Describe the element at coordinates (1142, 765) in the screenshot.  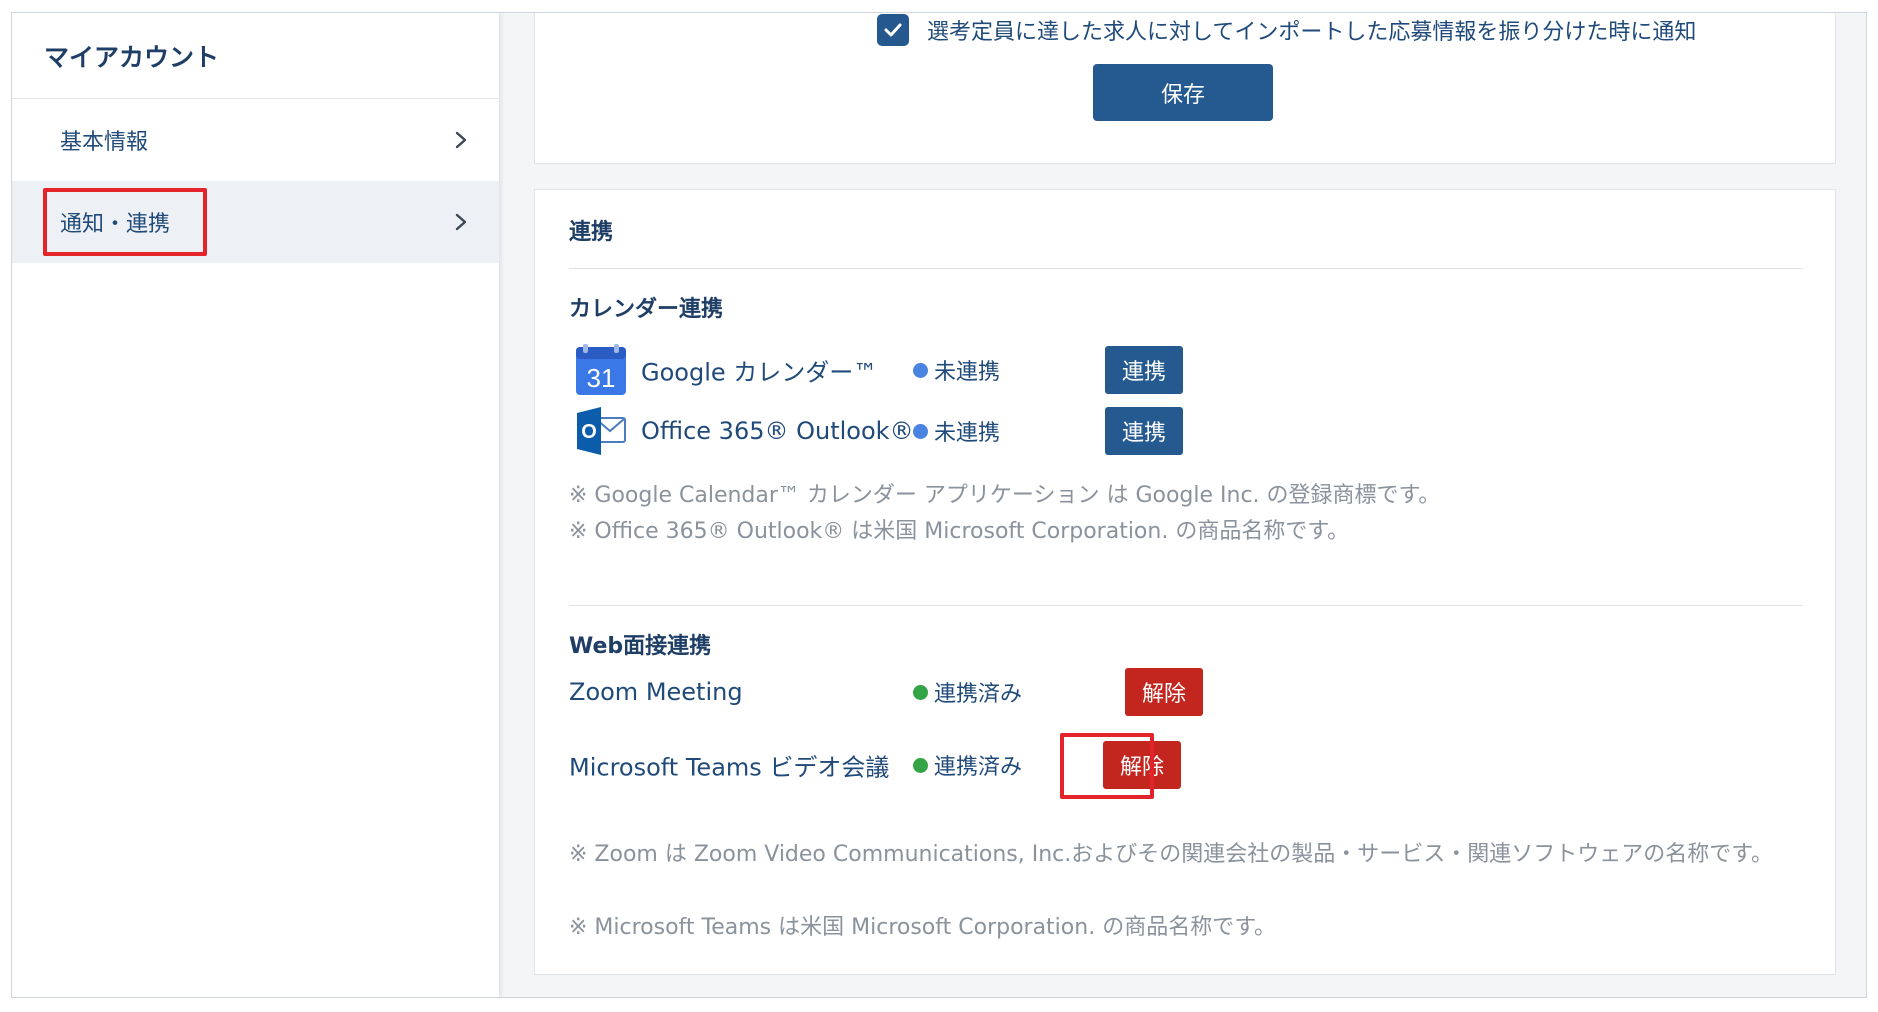
I see `disconnect-button-teams: 解除` at that location.